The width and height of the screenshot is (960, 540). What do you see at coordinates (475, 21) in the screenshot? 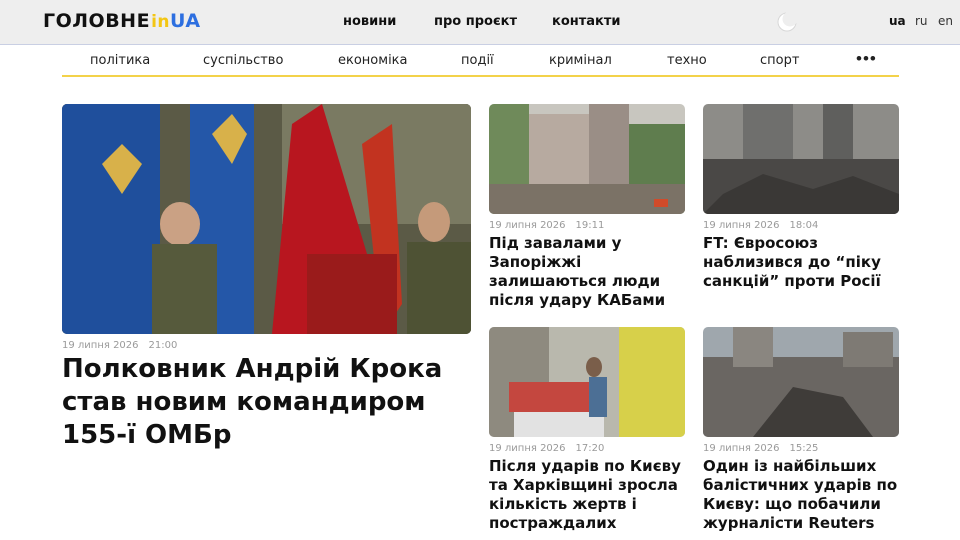
I see `nav-about: про проєкт` at bounding box center [475, 21].